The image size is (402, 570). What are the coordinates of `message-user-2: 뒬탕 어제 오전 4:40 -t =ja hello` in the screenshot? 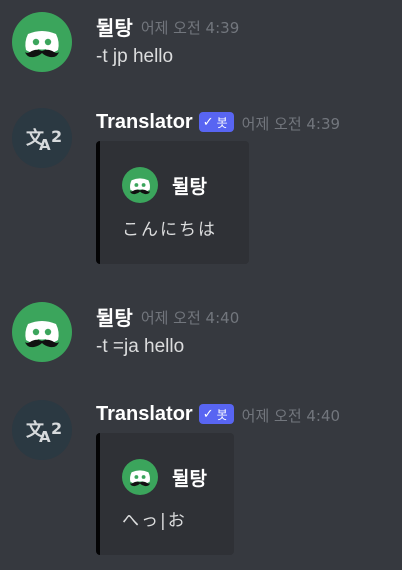 It's located at (201, 335).